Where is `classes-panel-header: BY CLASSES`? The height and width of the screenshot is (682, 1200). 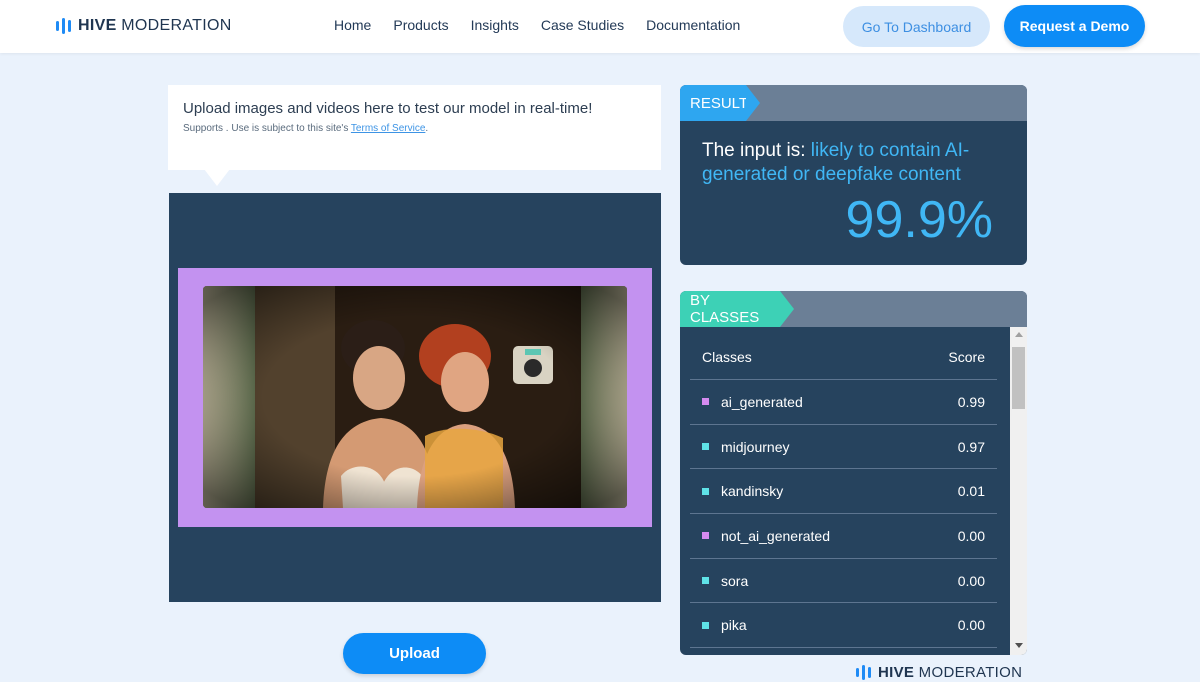 classes-panel-header: BY CLASSES is located at coordinates (853, 309).